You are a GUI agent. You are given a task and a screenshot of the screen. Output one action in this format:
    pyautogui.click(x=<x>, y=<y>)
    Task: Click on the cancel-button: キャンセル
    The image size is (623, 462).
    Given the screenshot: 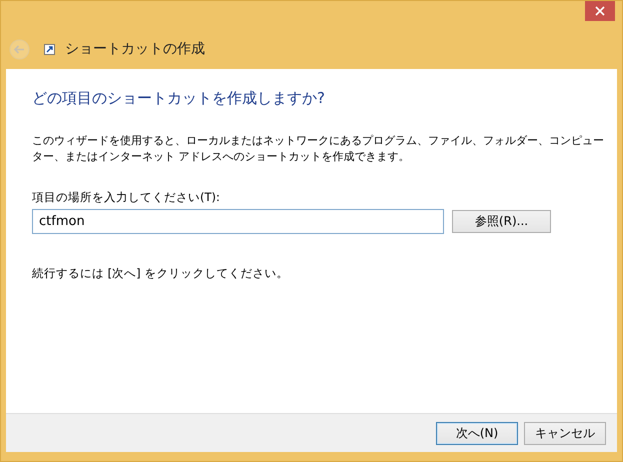 What is the action you would take?
    pyautogui.click(x=565, y=433)
    